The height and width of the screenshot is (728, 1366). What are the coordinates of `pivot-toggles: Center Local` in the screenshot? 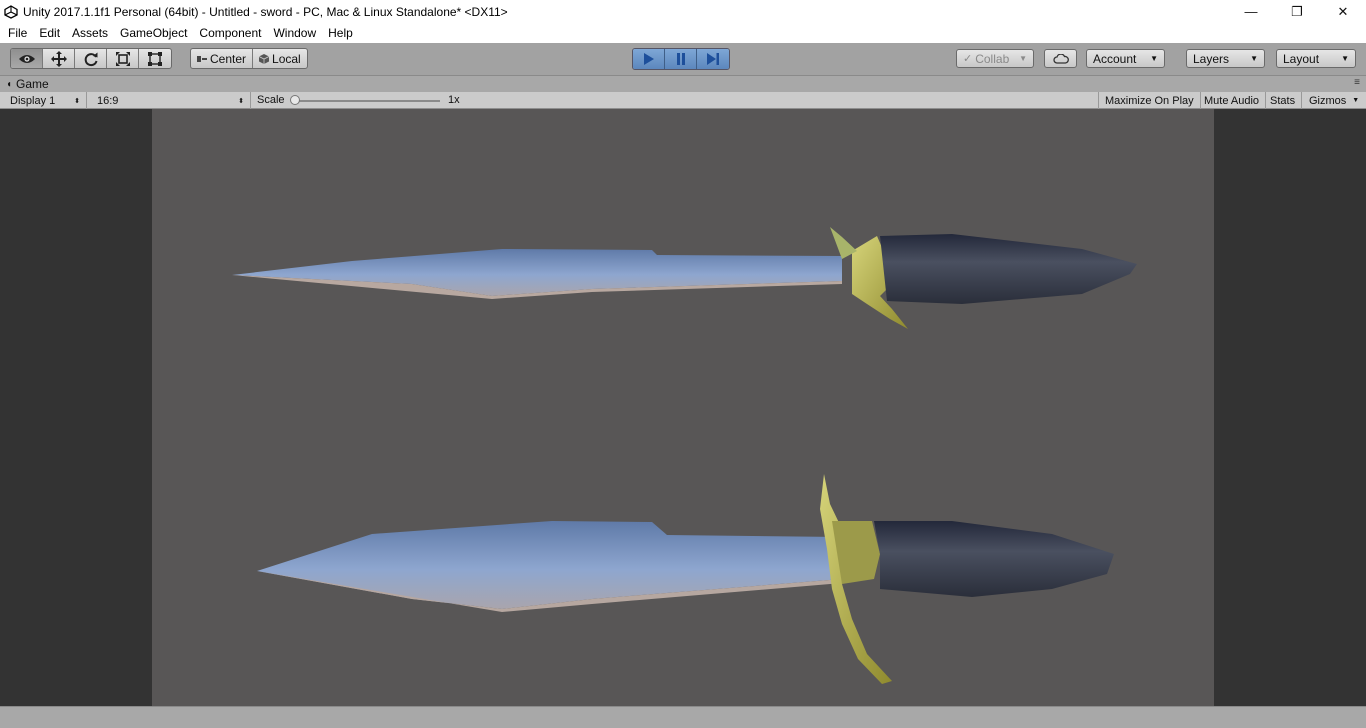 It's located at (249, 58).